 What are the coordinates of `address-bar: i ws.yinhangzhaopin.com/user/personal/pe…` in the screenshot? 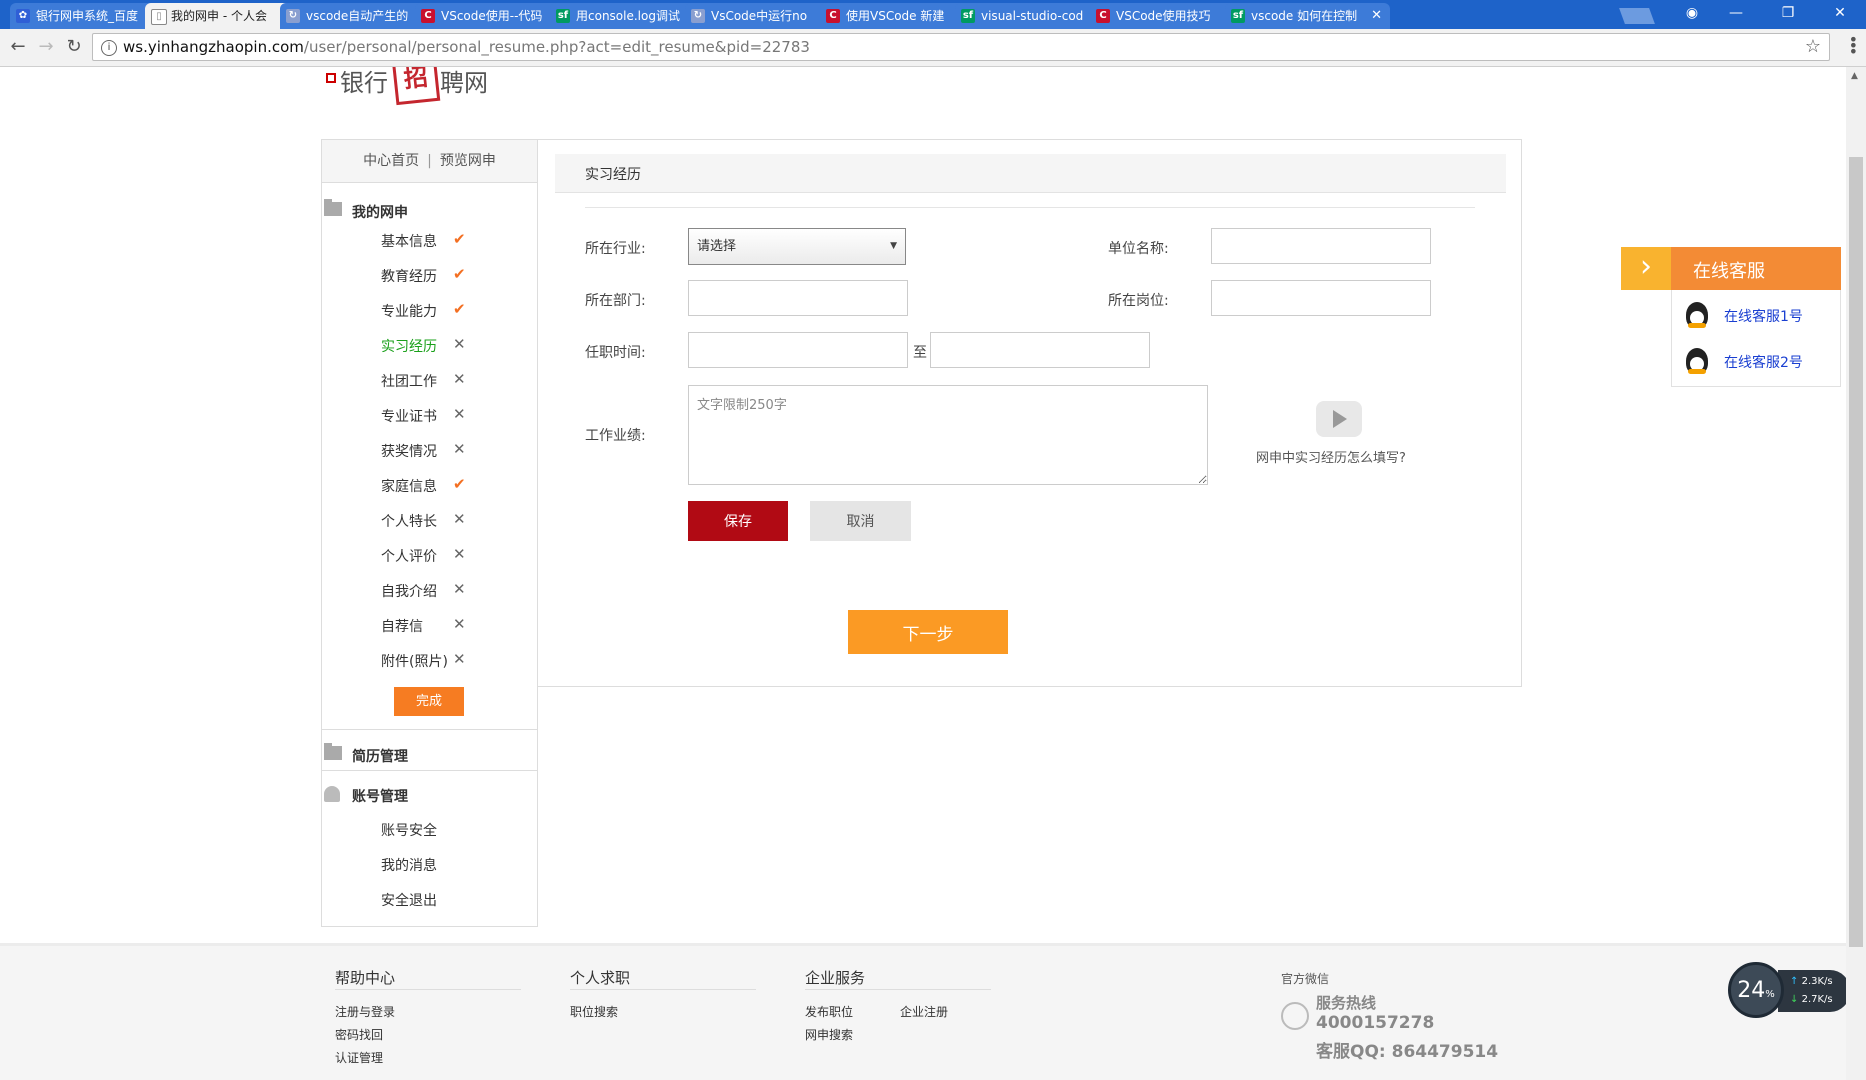 It's located at (961, 47).